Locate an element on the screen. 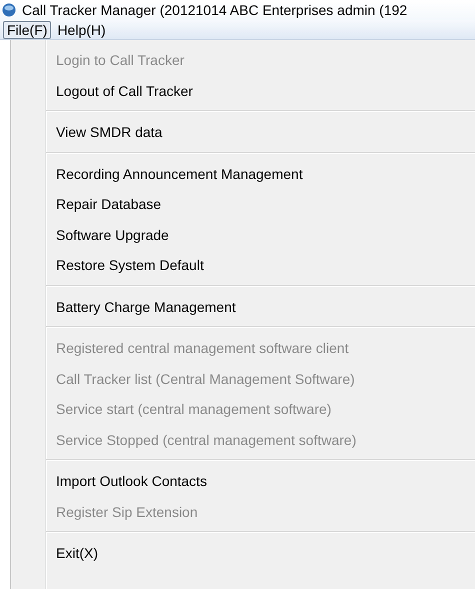 Image resolution: width=475 pixels, height=589 pixels. menu-item: View SMDR data is located at coordinates (265, 132).